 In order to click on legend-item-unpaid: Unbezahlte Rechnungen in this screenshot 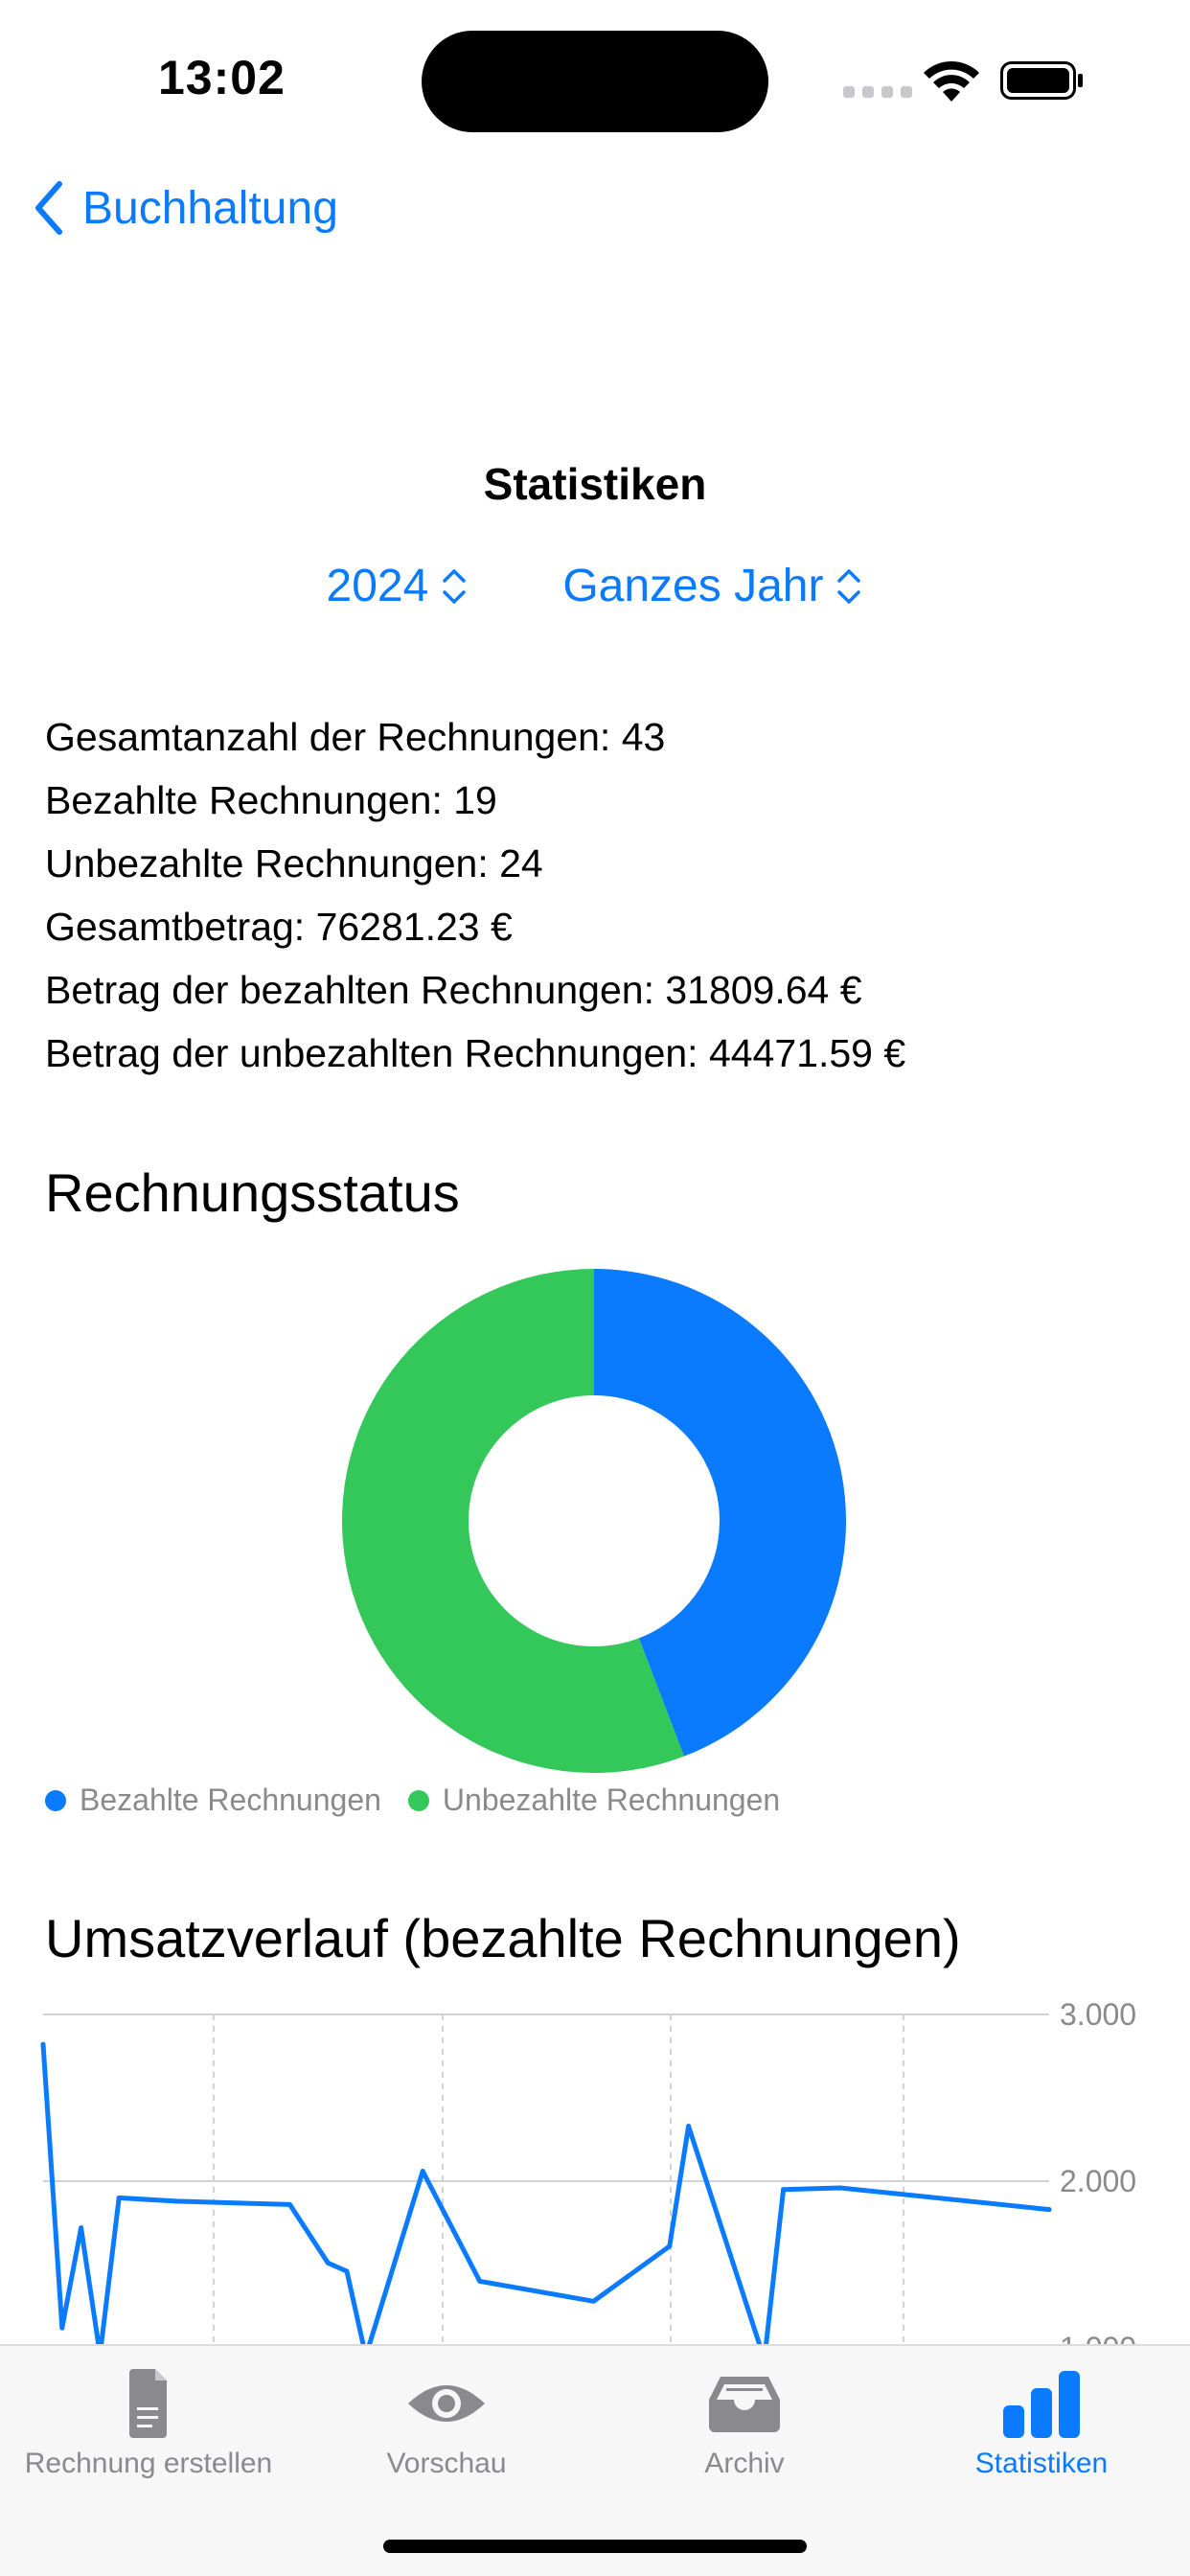, I will do `click(594, 1800)`.